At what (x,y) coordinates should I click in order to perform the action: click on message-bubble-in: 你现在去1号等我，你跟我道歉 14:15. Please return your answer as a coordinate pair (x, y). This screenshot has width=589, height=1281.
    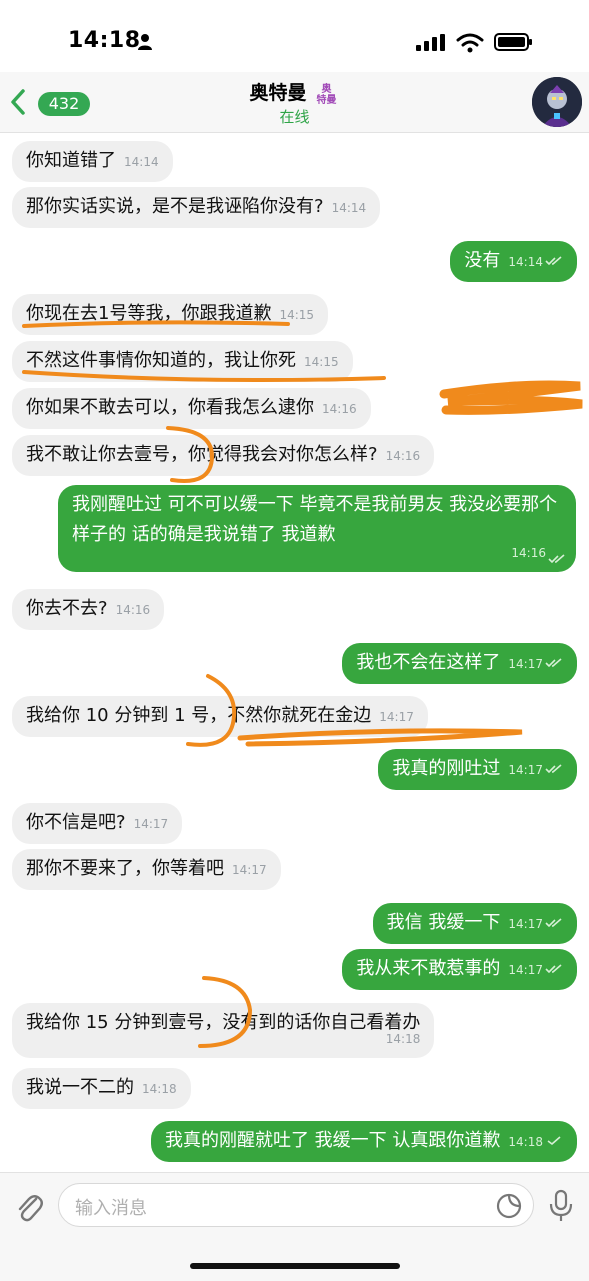
    Looking at the image, I should click on (170, 314).